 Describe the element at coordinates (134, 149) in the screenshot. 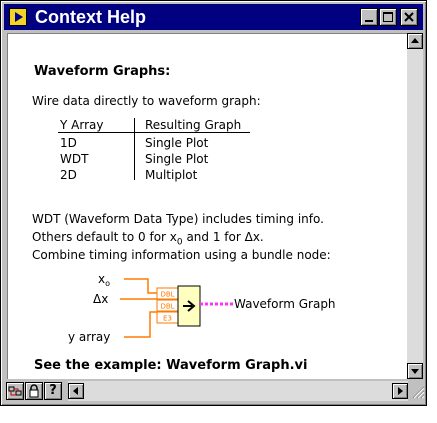

I see `table-column-divider` at that location.